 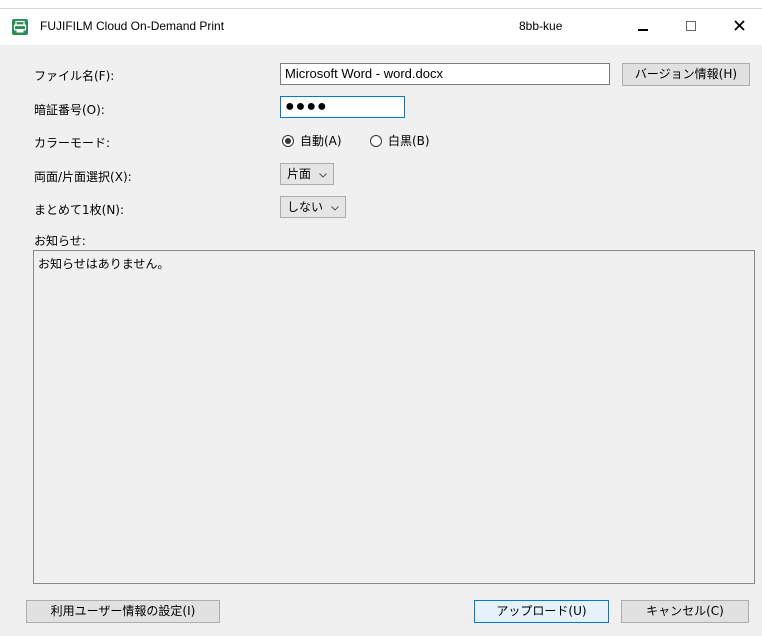 I want to click on close-icon, so click(x=739, y=27).